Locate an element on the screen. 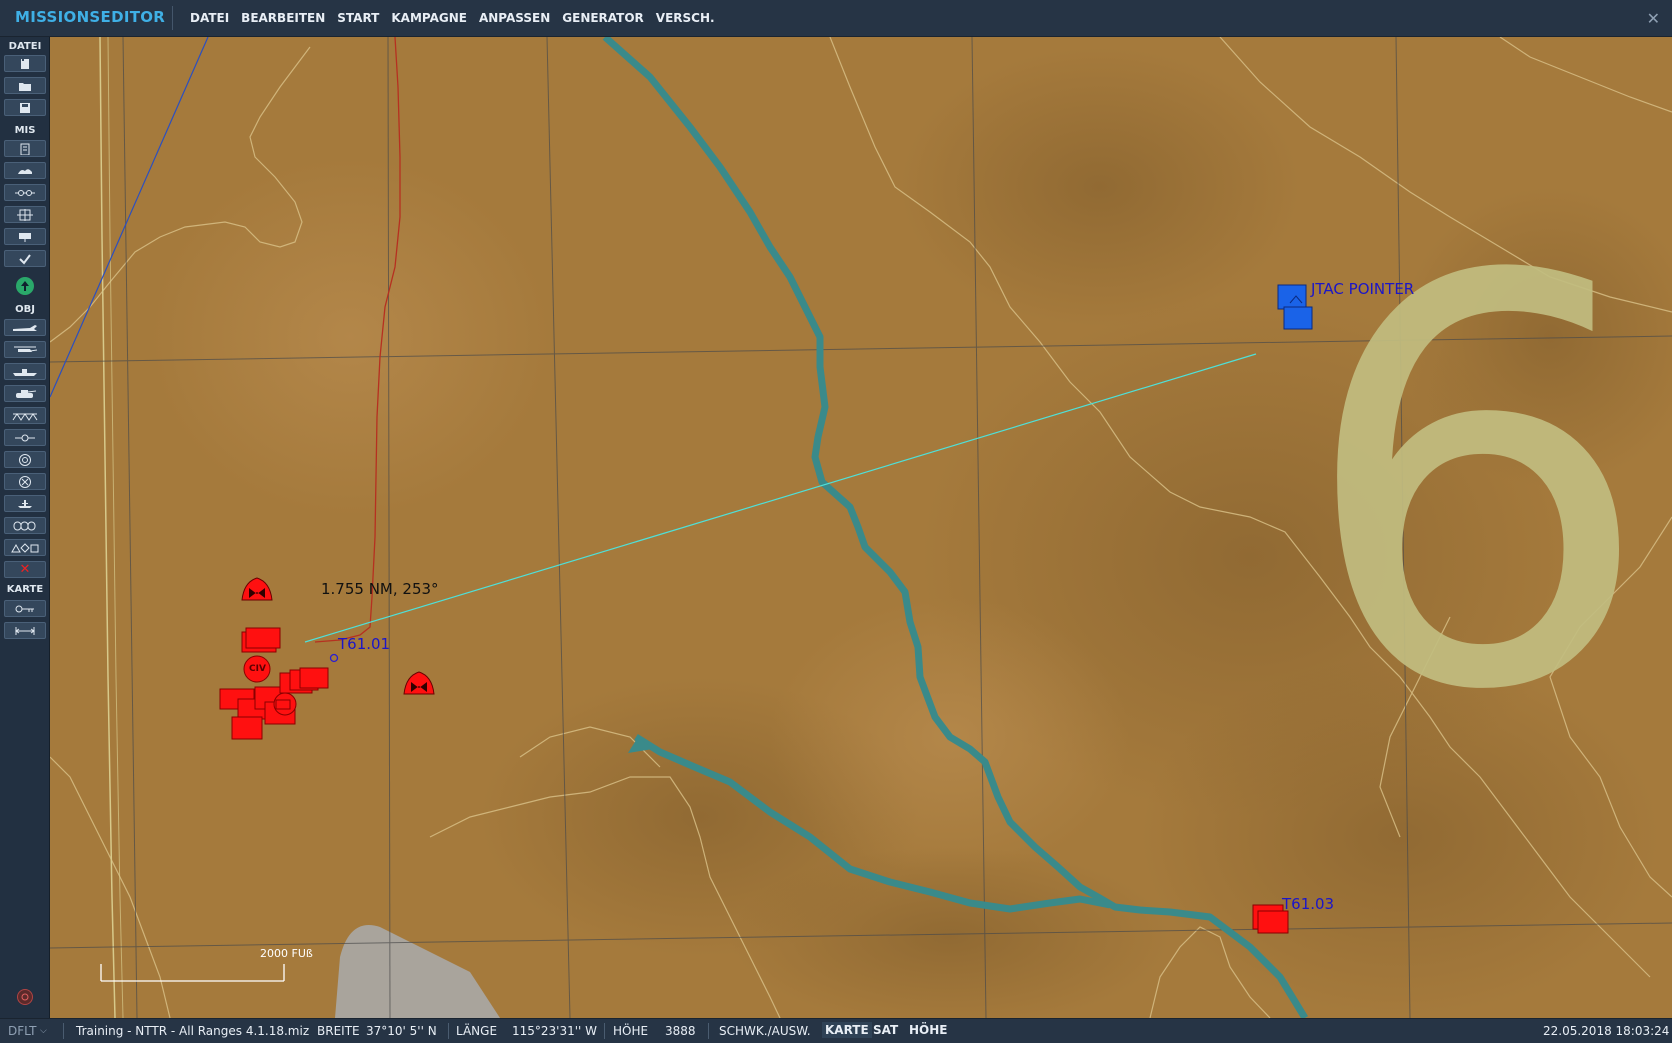 This screenshot has height=1043, width=1672. save-icon is located at coordinates (25, 107).